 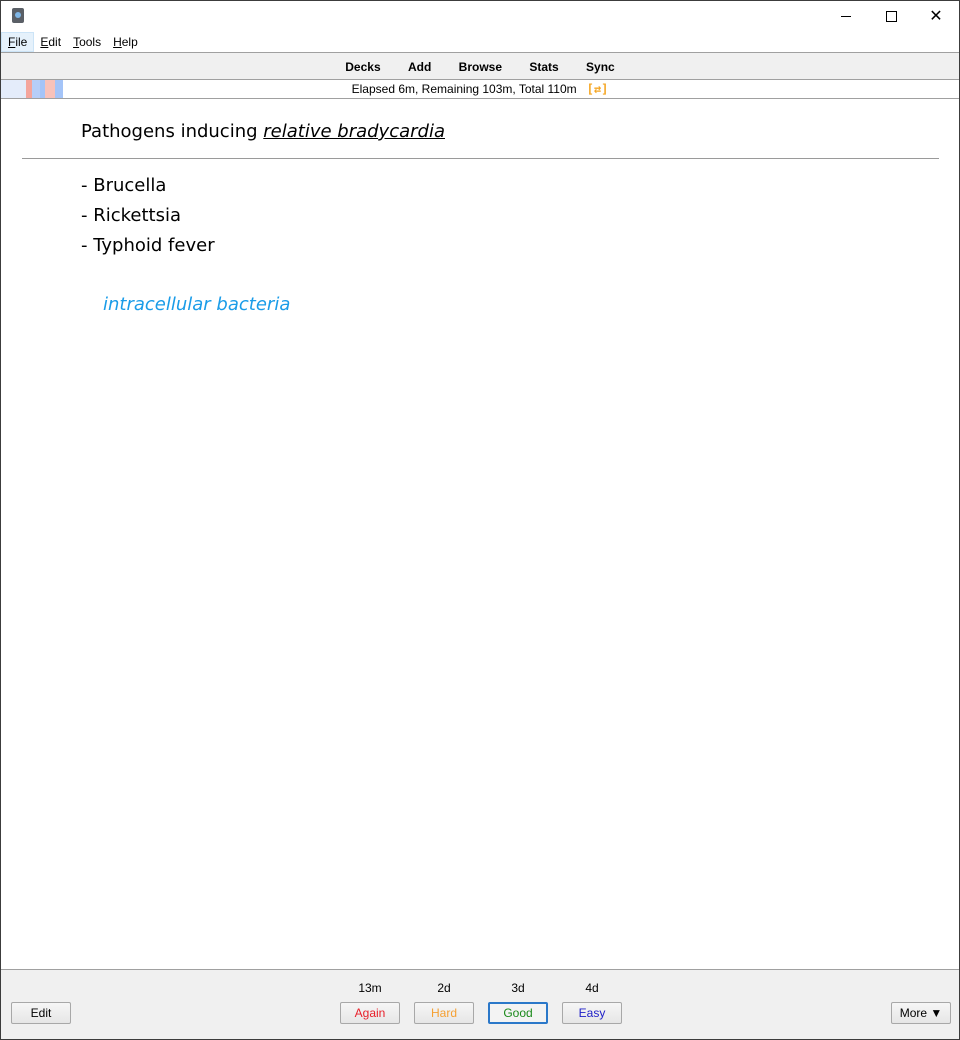 I want to click on menu-tools-label: ools, so click(x=90, y=42).